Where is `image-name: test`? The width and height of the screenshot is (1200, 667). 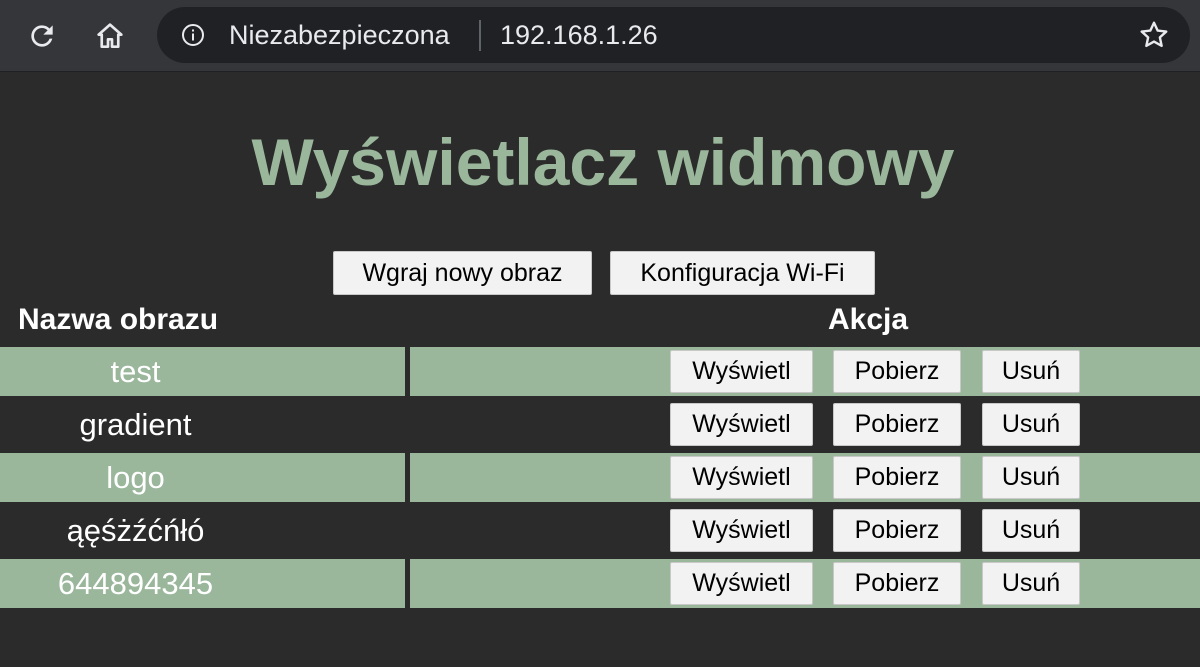
image-name: test is located at coordinates (135, 371).